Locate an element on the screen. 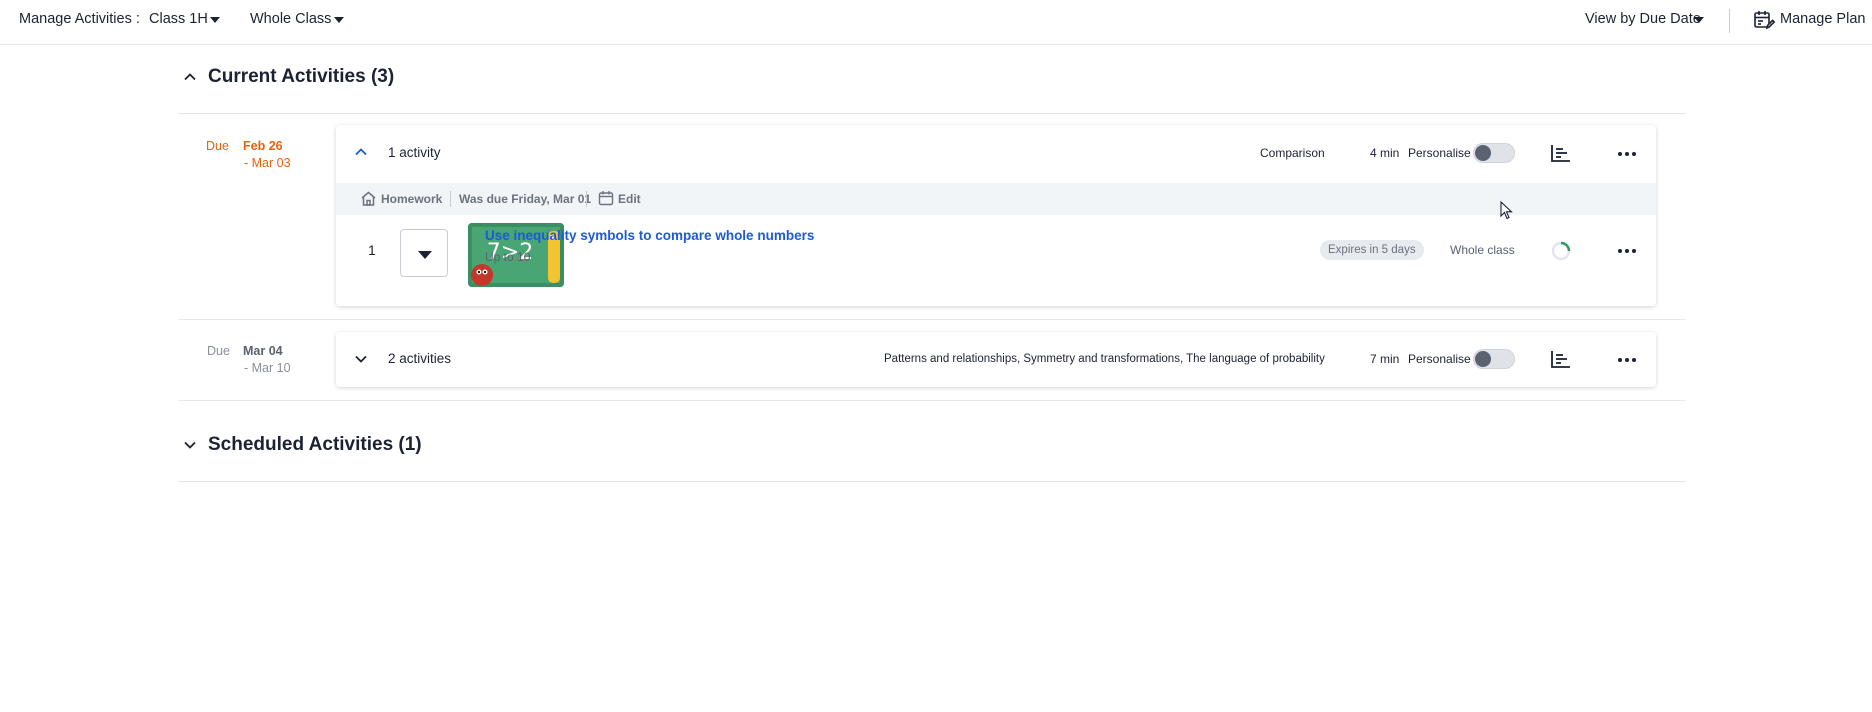  class-selector: Class 1H is located at coordinates (187, 20).